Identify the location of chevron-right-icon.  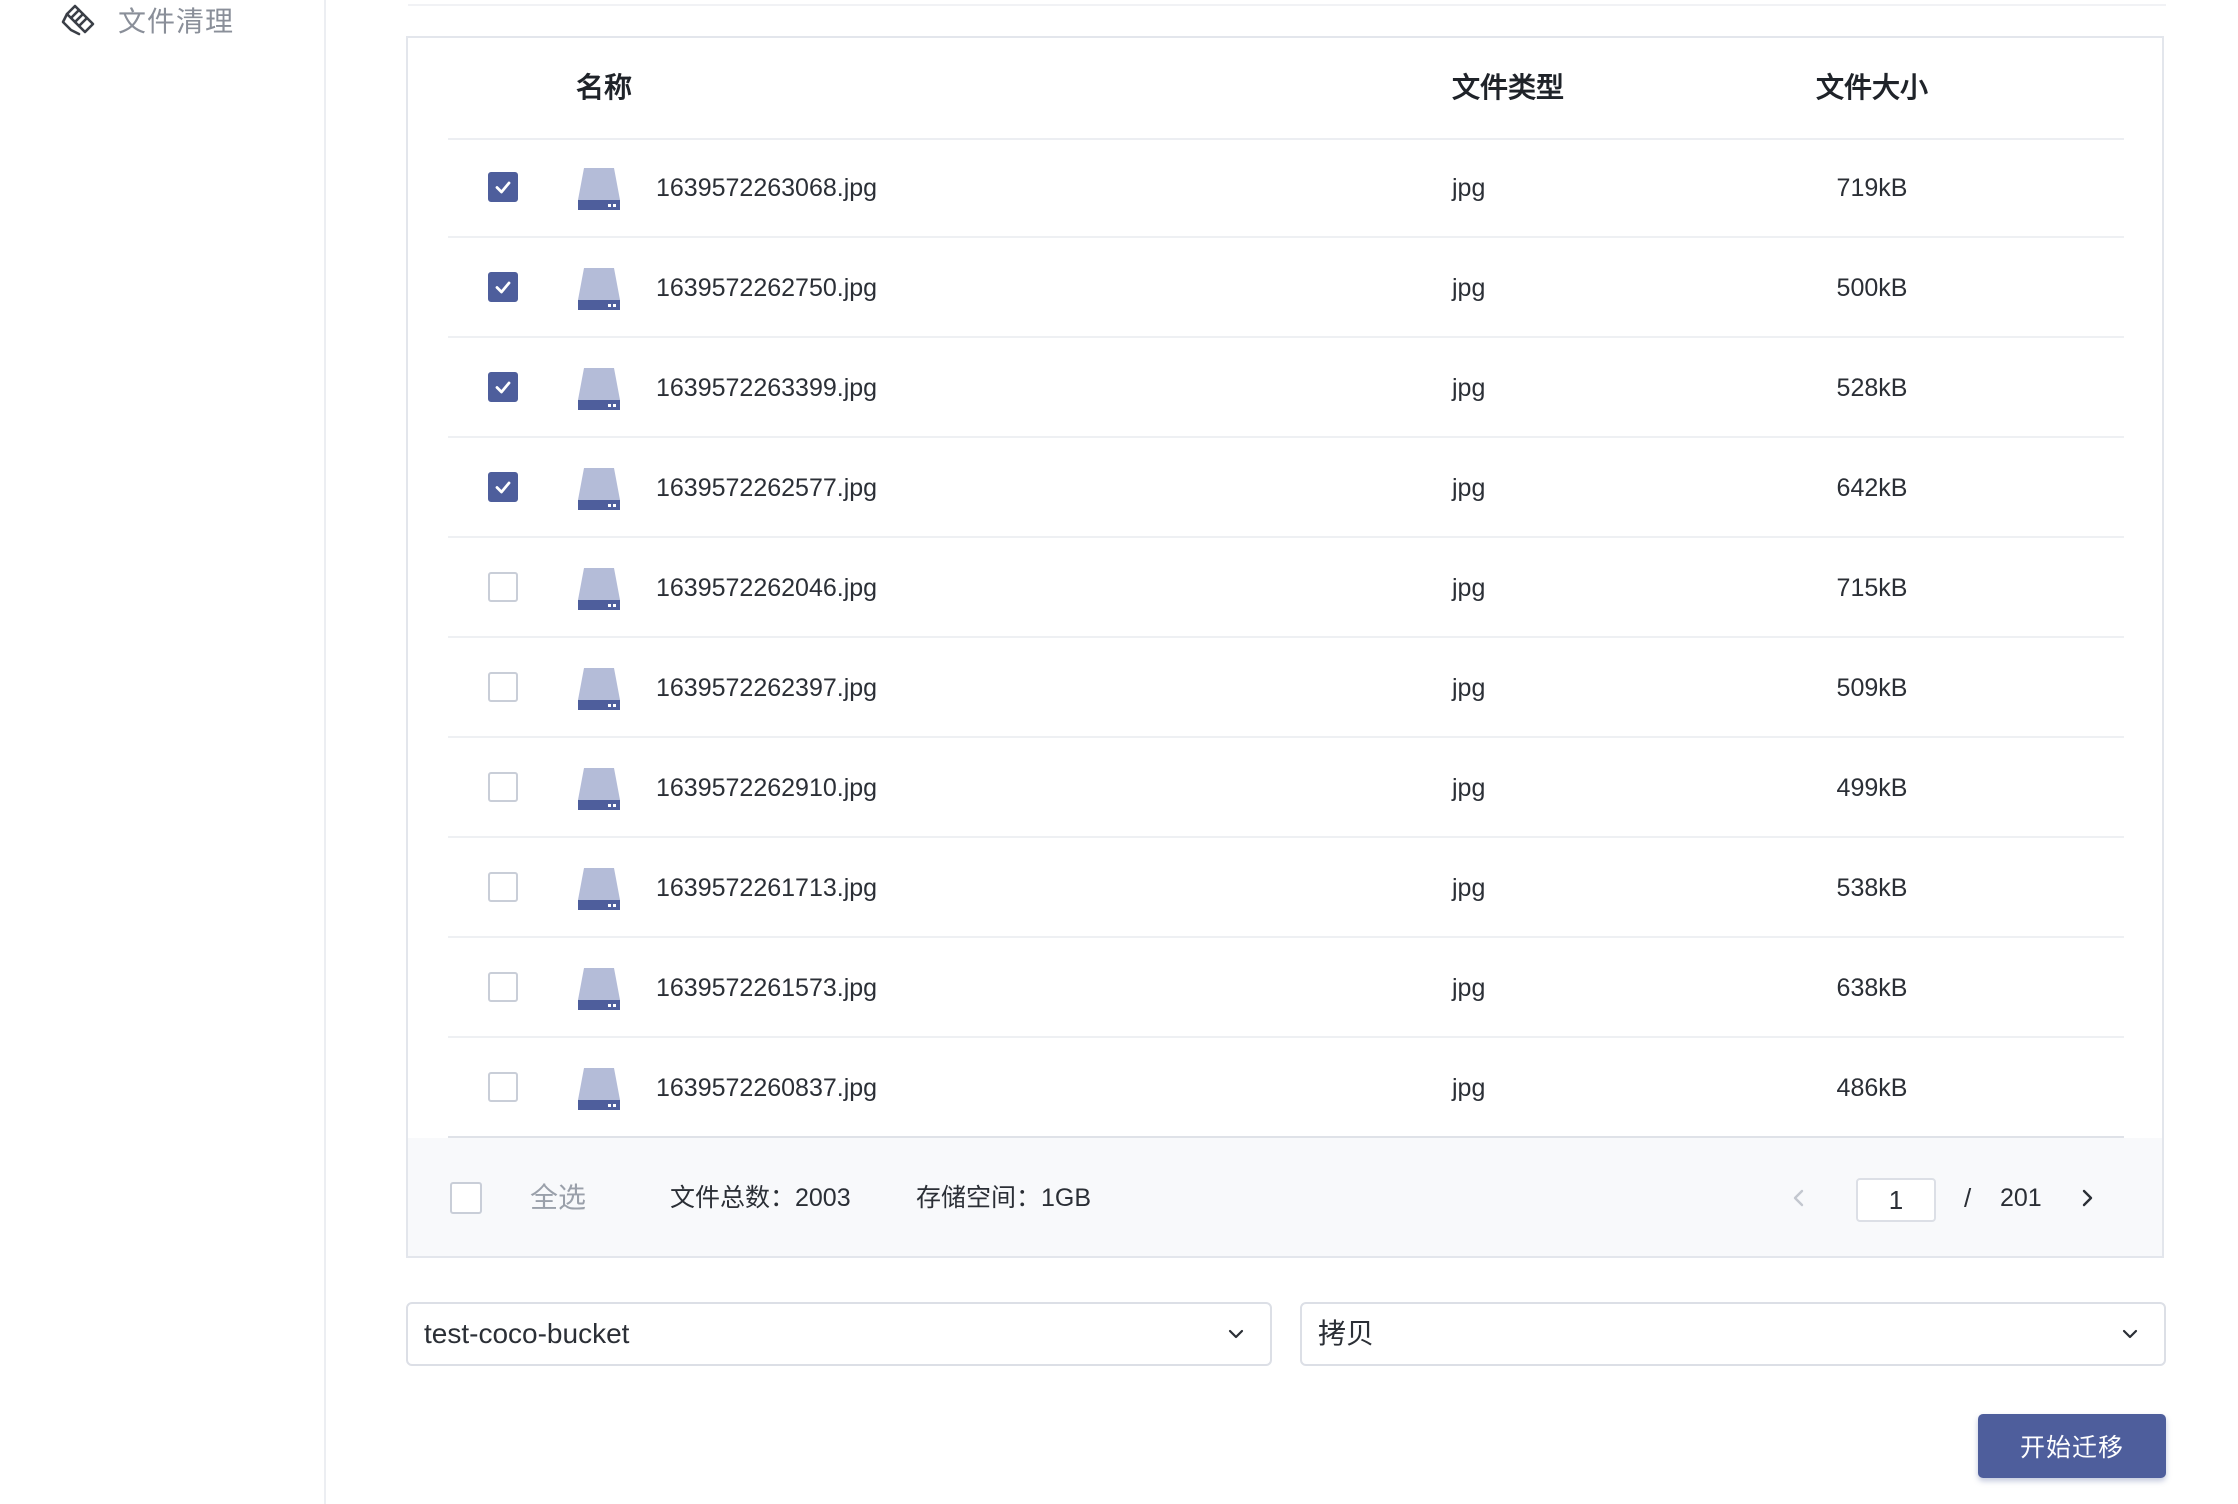
(2087, 1198).